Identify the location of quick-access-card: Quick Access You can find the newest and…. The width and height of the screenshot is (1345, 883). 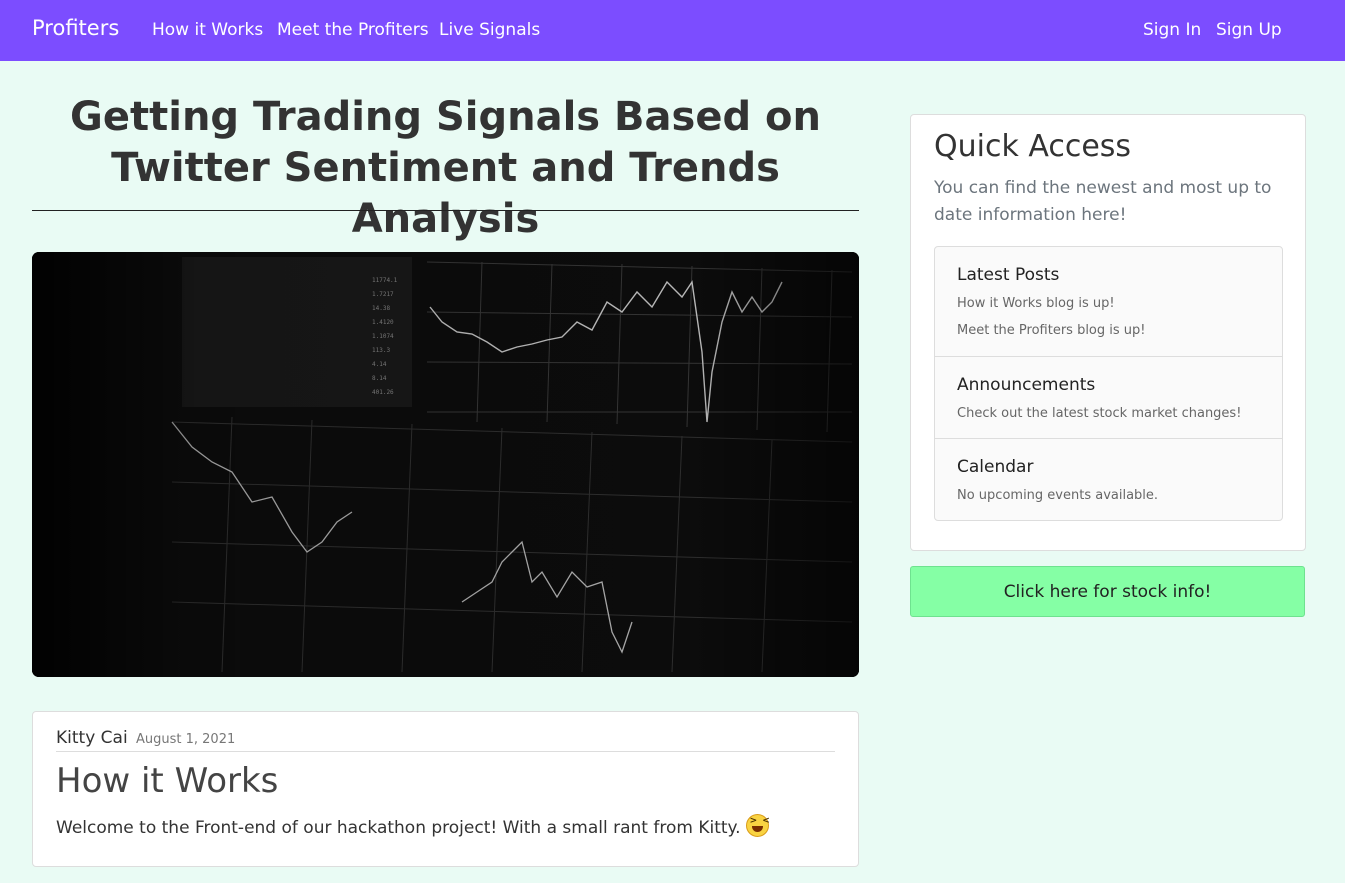
(1108, 332).